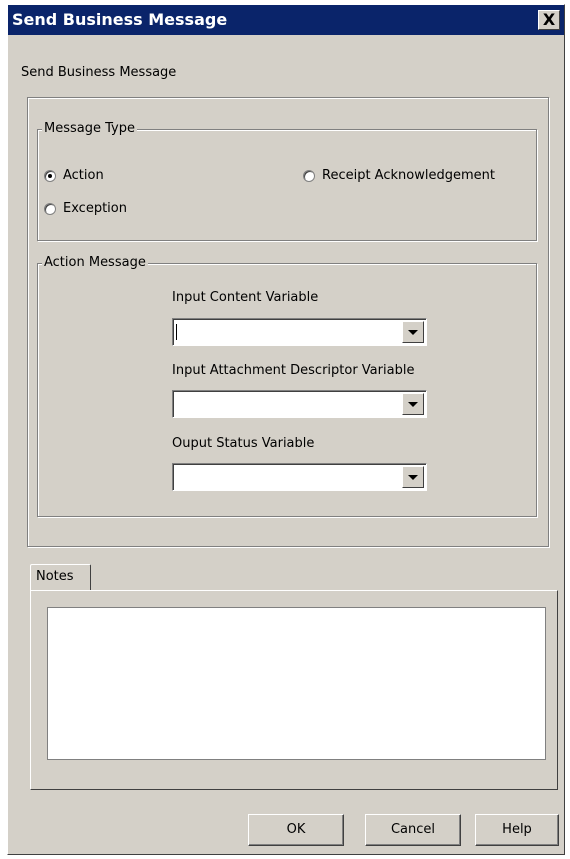 The height and width of the screenshot is (859, 570). What do you see at coordinates (299, 332) in the screenshot?
I see `input-content-variable-combo` at bounding box center [299, 332].